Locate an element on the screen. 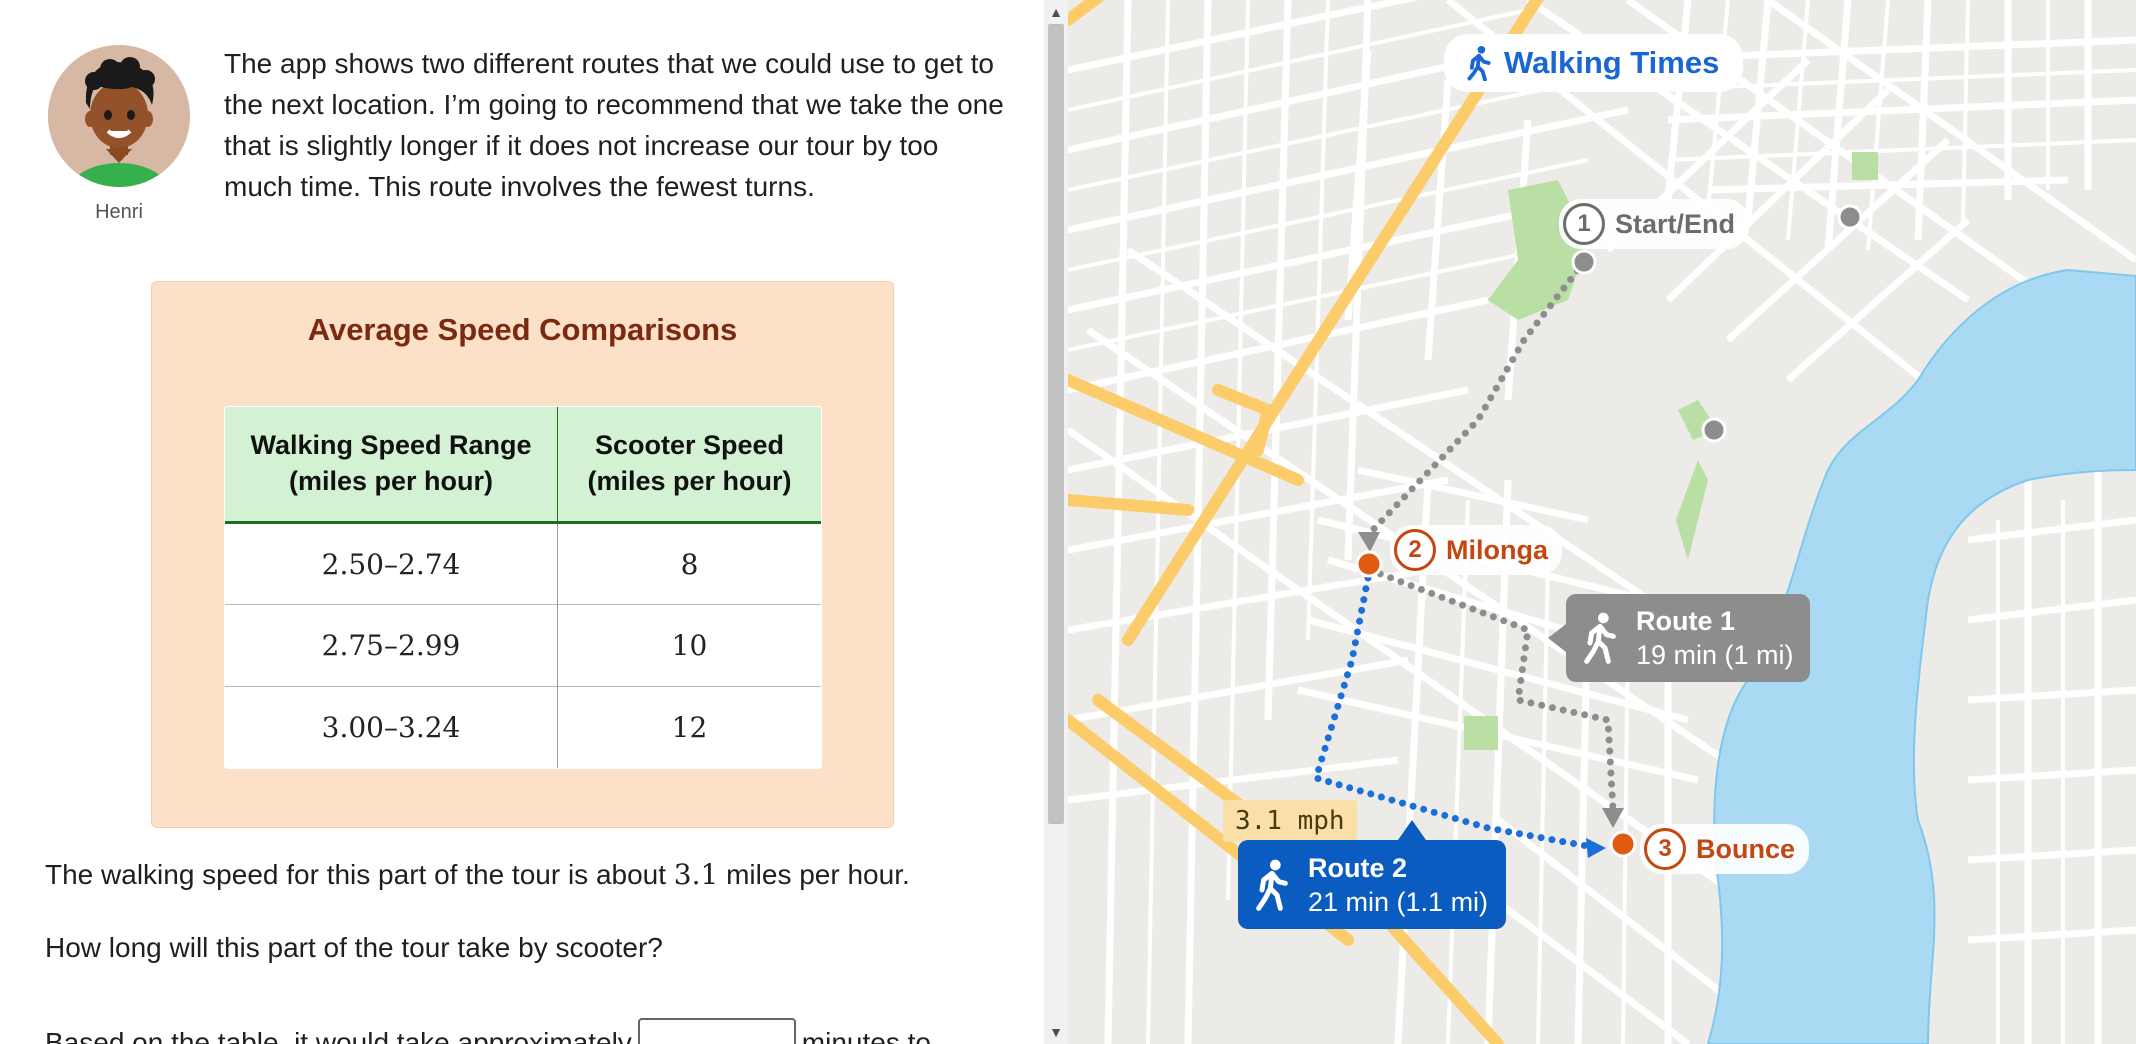 The image size is (2136, 1044). speed-sticky-note: 3.1 mph is located at coordinates (1290, 821).